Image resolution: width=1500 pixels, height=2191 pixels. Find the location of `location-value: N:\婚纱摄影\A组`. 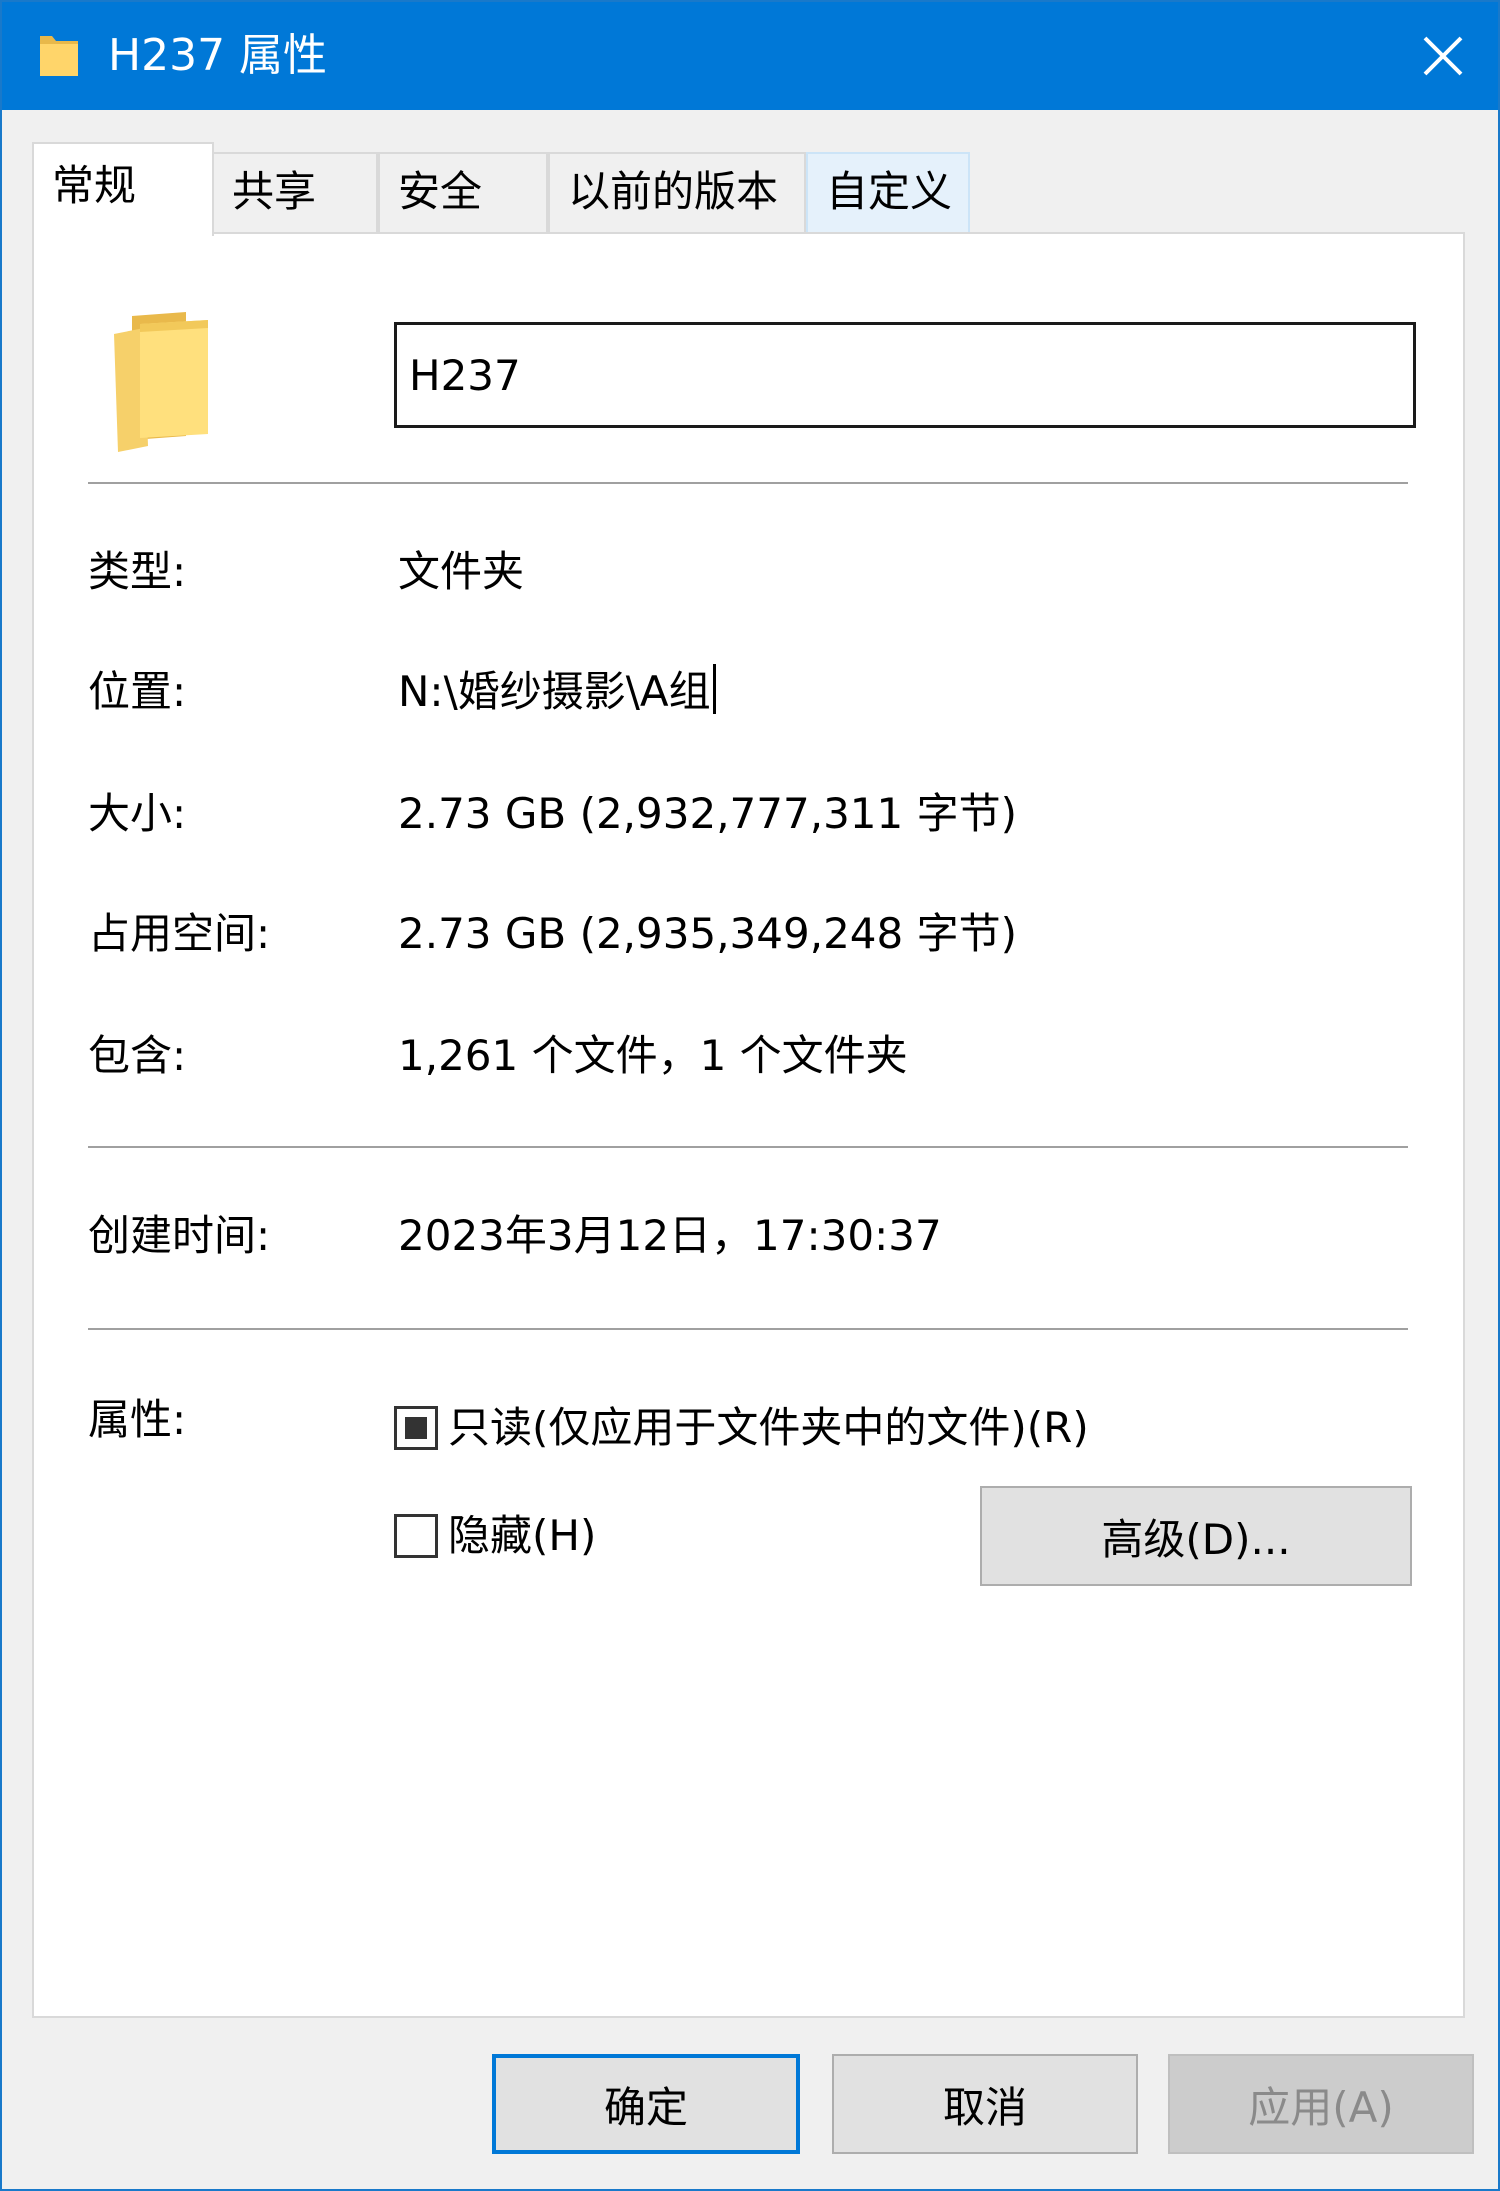

location-value: N:\婚纱摄影\A组 is located at coordinates (554, 691).